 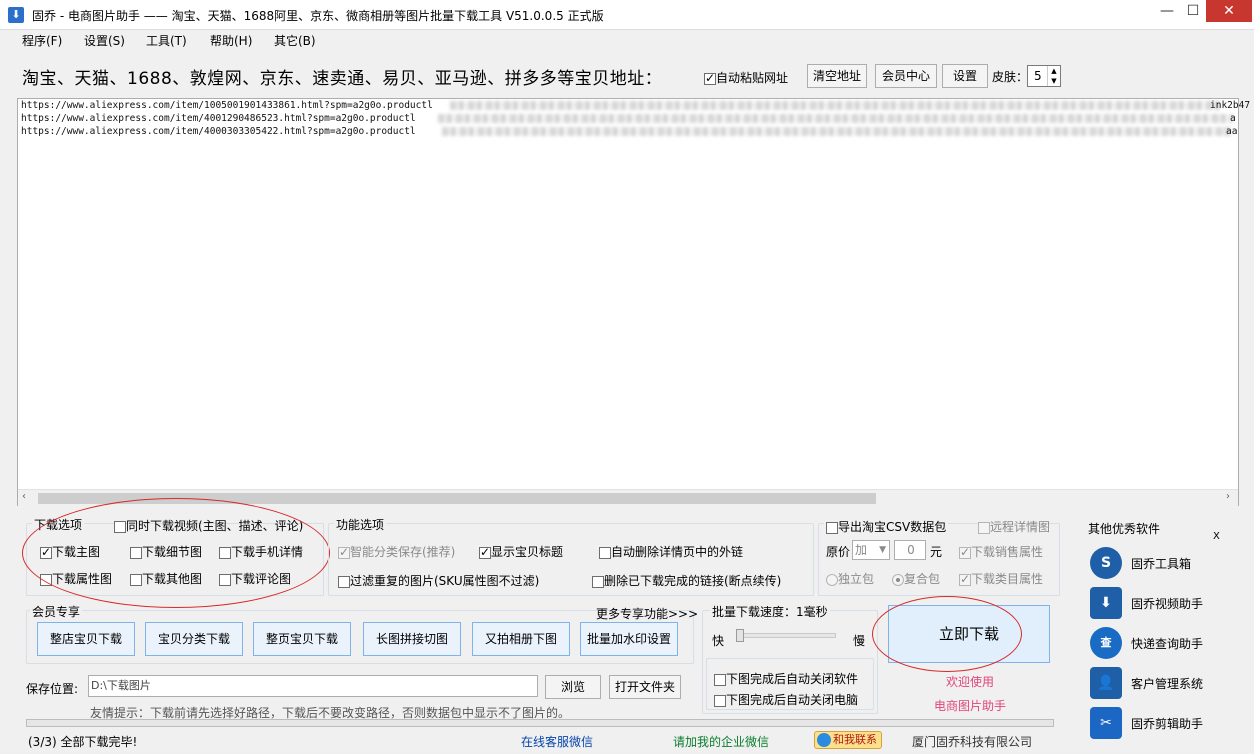 I want to click on menu-other: 其它(B), so click(x=295, y=40).